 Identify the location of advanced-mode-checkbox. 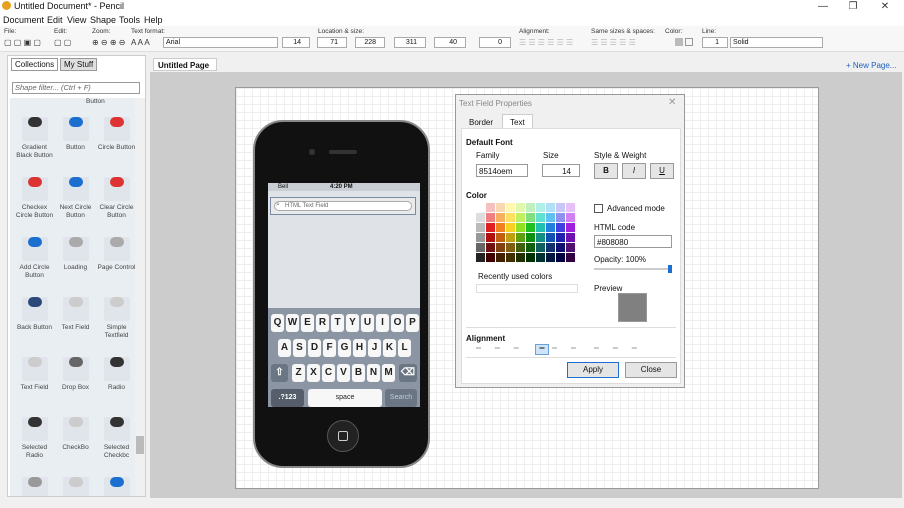
(598, 208).